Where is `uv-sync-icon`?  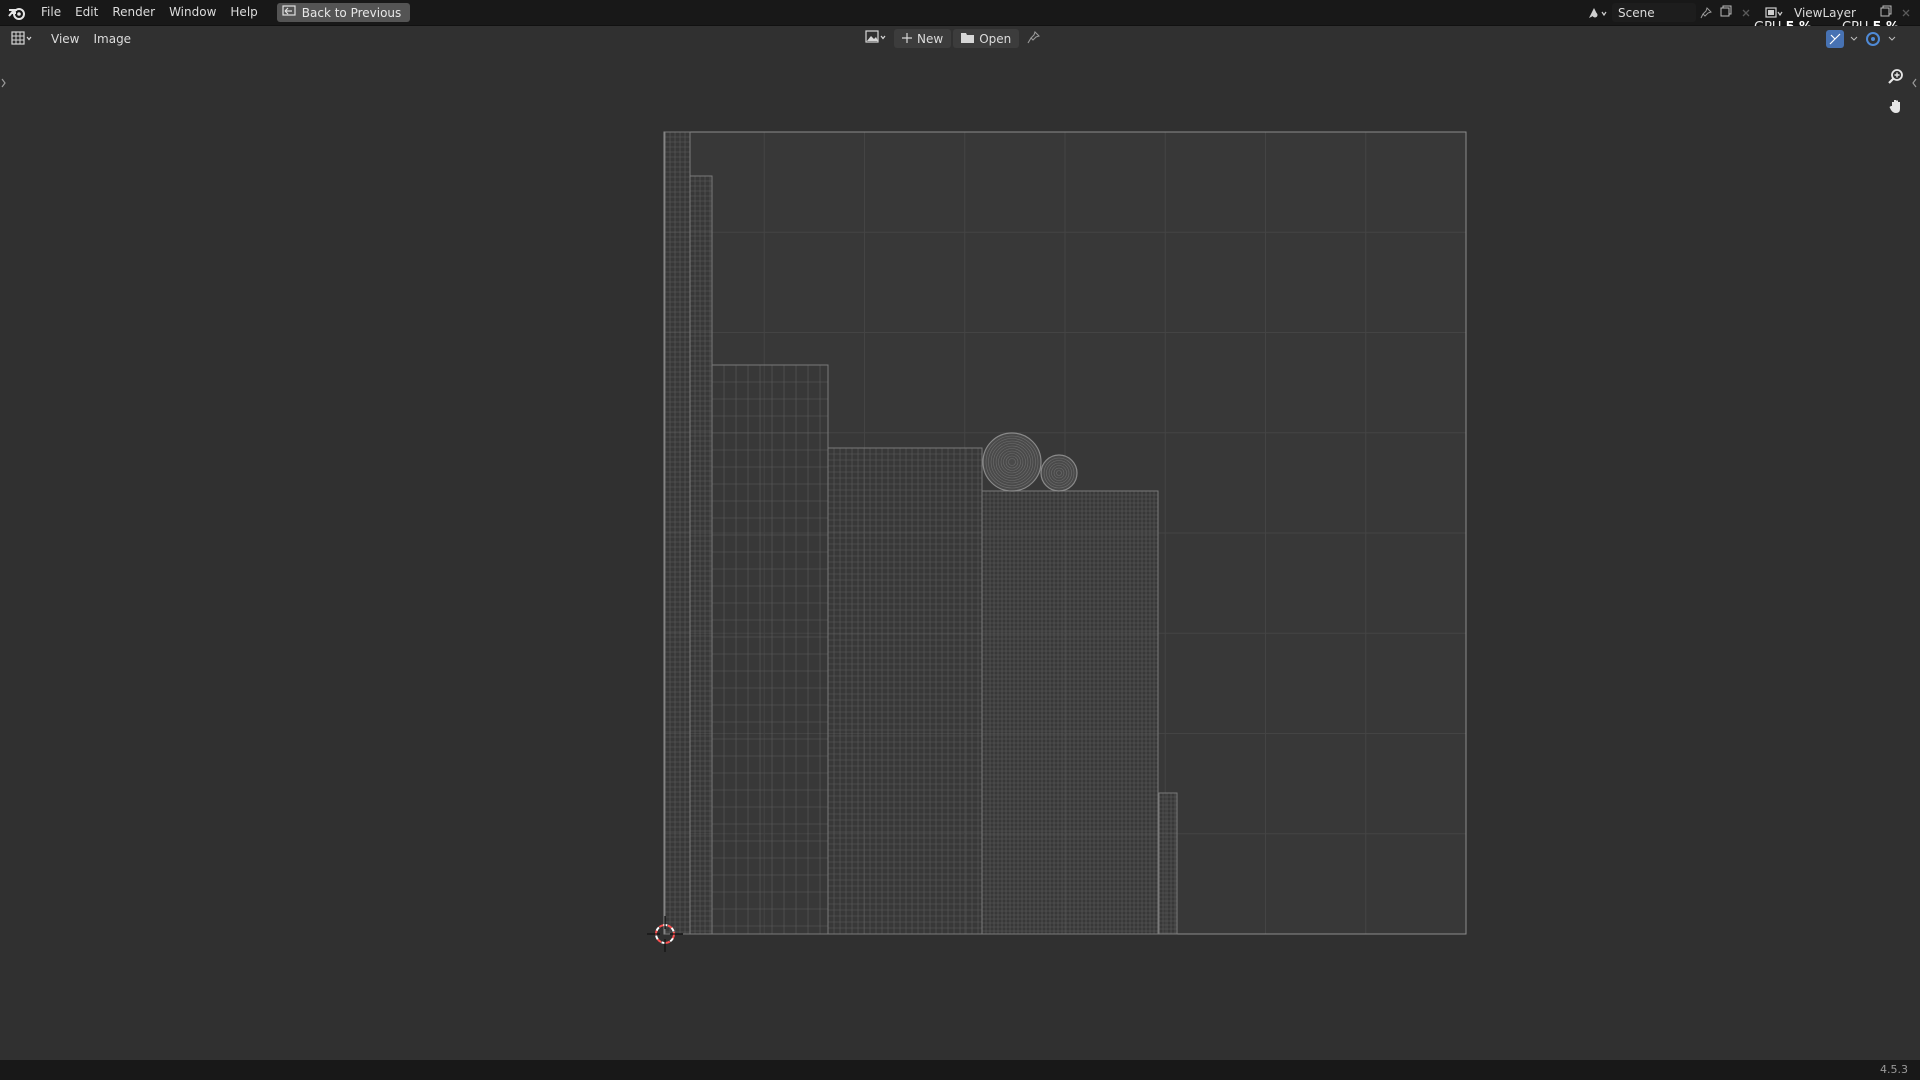 uv-sync-icon is located at coordinates (1835, 39).